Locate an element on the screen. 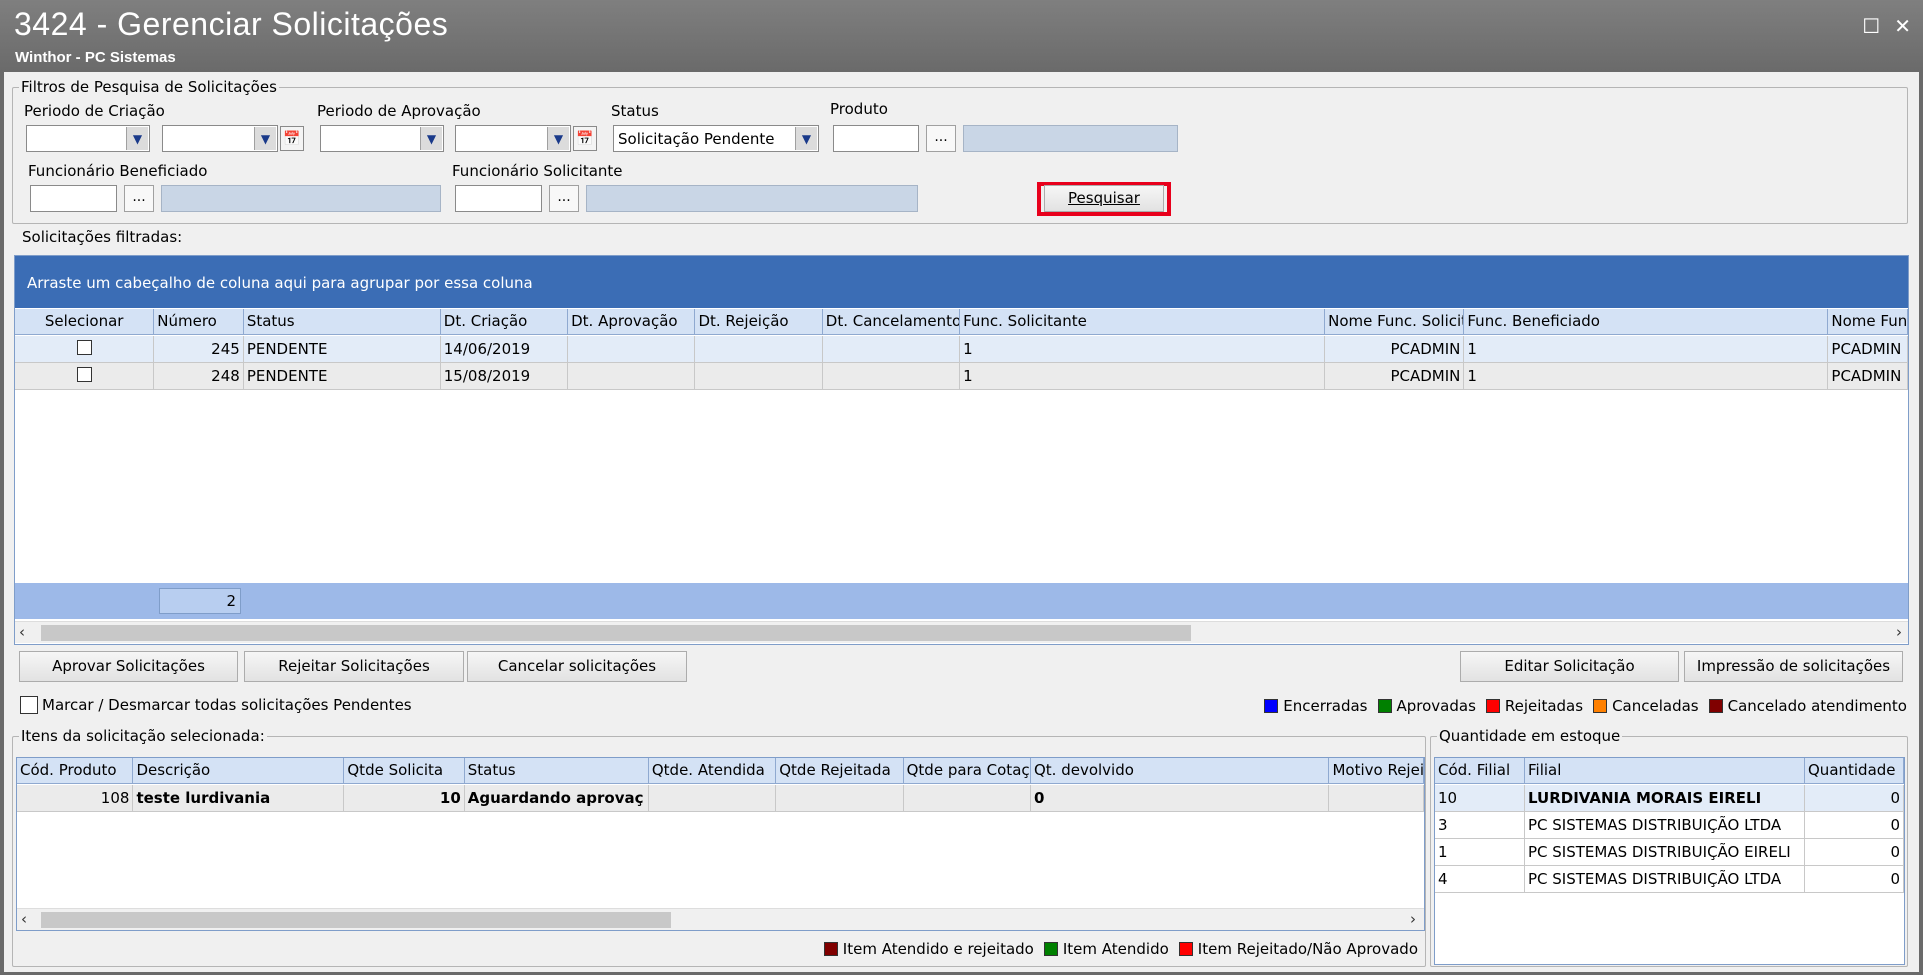  legend-item: Aprovadas is located at coordinates (1426, 706).